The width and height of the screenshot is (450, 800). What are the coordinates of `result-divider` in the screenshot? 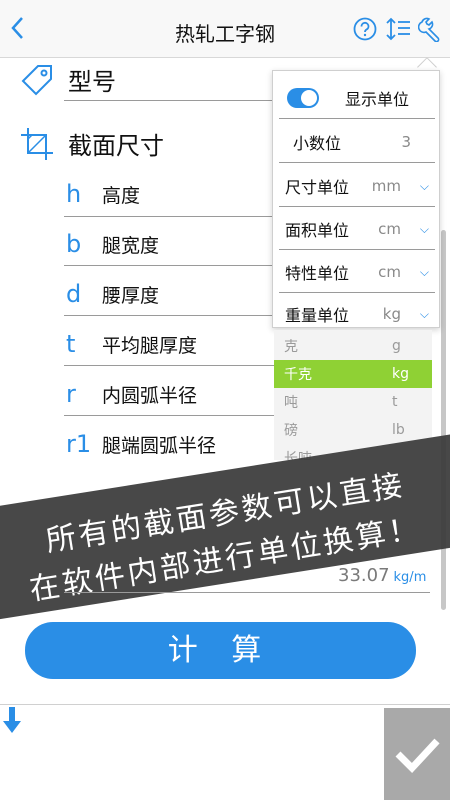 It's located at (247, 592).